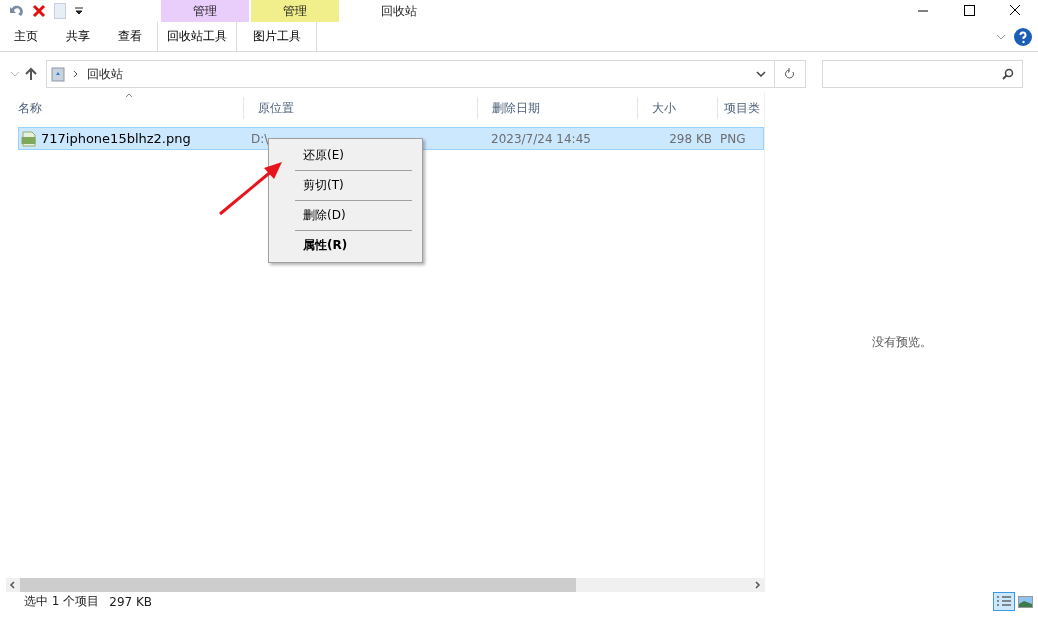 Image resolution: width=1038 pixels, height=619 pixels. Describe the element at coordinates (399, 11) in the screenshot. I see `window-title: 回收站` at that location.